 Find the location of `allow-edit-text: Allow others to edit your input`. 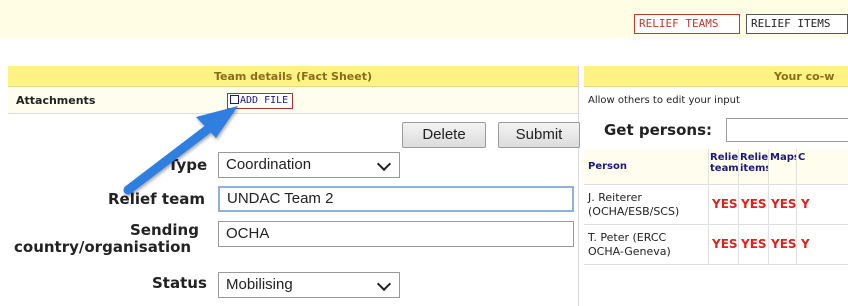

allow-edit-text: Allow others to edit your input is located at coordinates (664, 100).